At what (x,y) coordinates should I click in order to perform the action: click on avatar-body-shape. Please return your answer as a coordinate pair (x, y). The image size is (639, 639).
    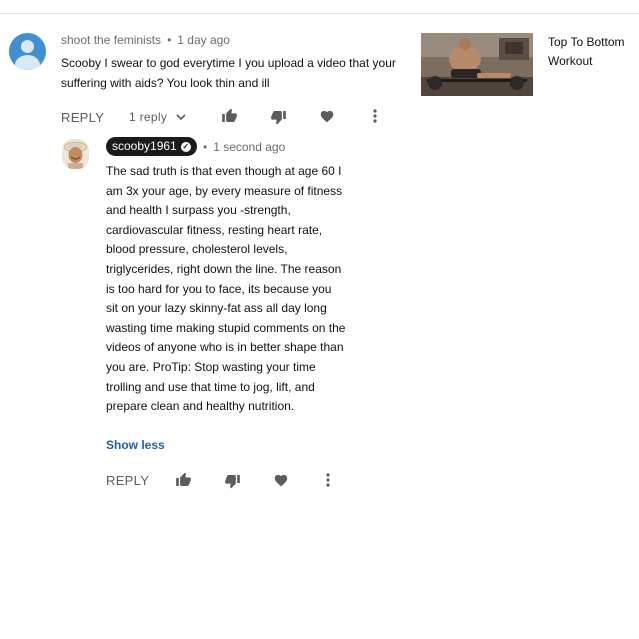
    Looking at the image, I should click on (27, 62).